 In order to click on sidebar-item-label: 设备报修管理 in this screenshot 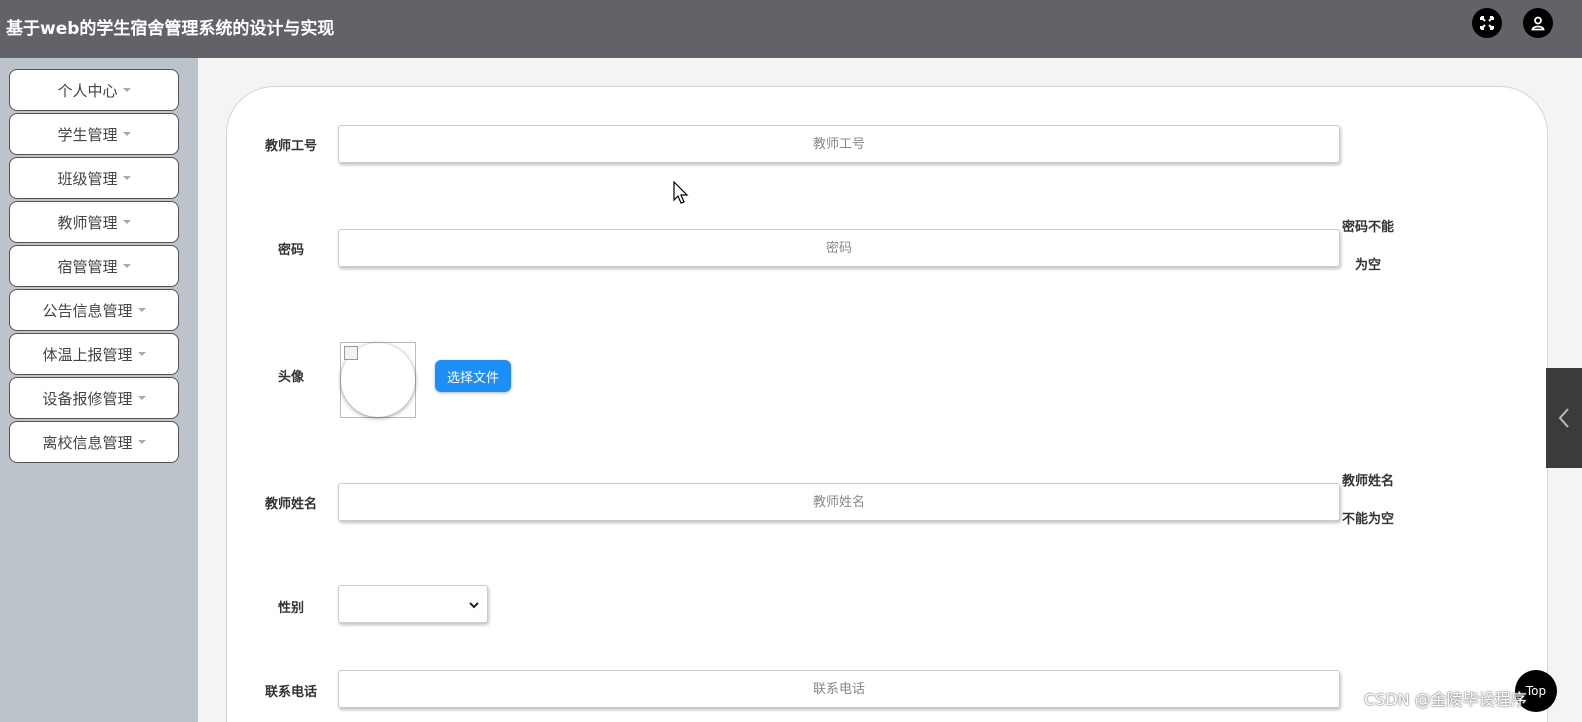, I will do `click(87, 398)`.